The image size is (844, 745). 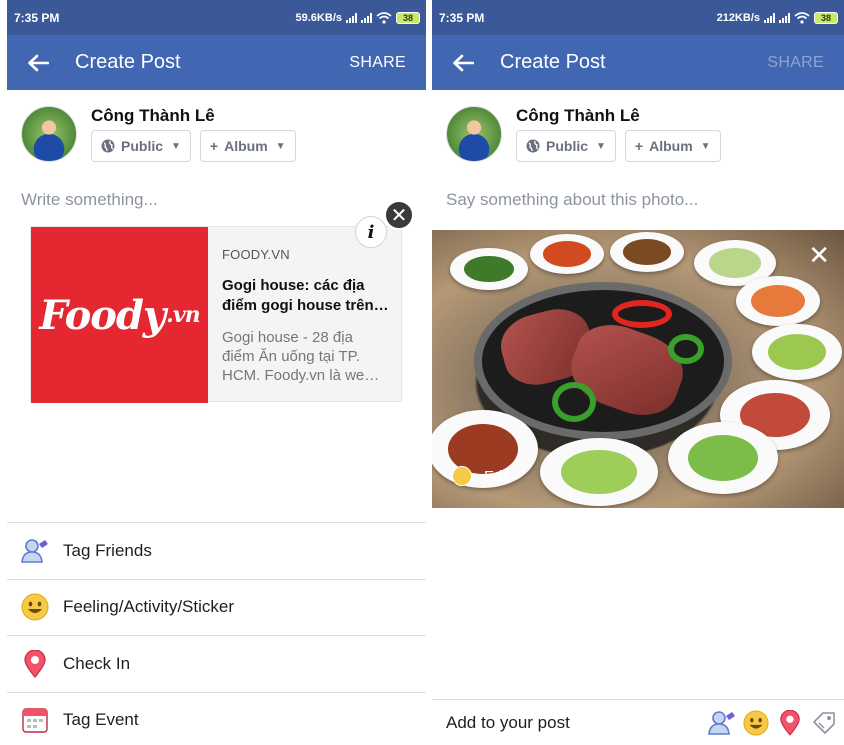 I want to click on link-thumbnail: Foody .vn, so click(x=119, y=315).